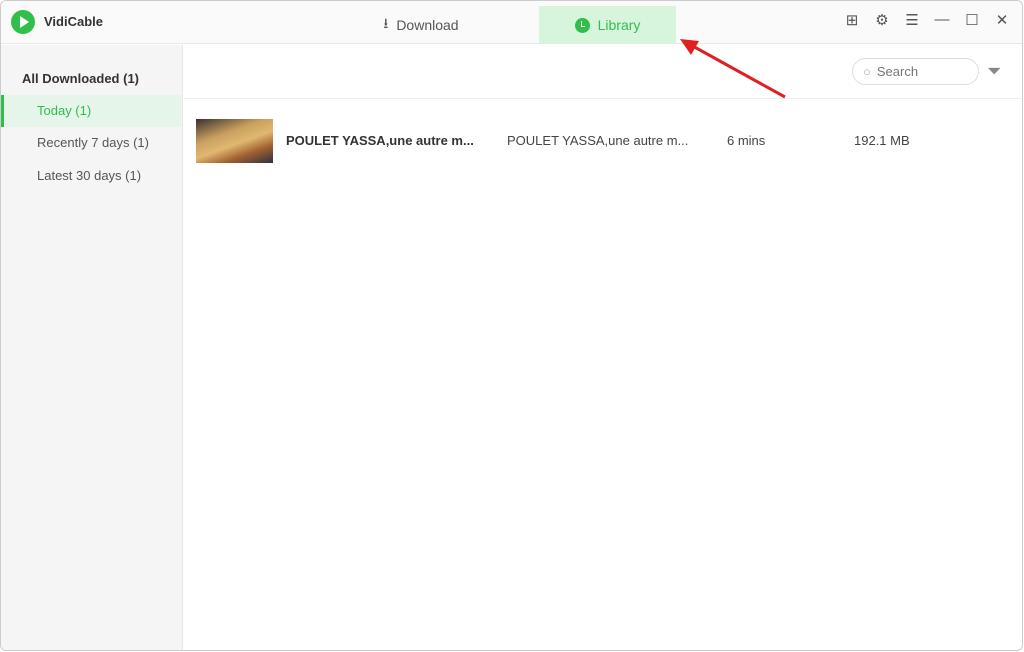 Image resolution: width=1024 pixels, height=652 pixels. I want to click on tab-library: Library, so click(607, 25).